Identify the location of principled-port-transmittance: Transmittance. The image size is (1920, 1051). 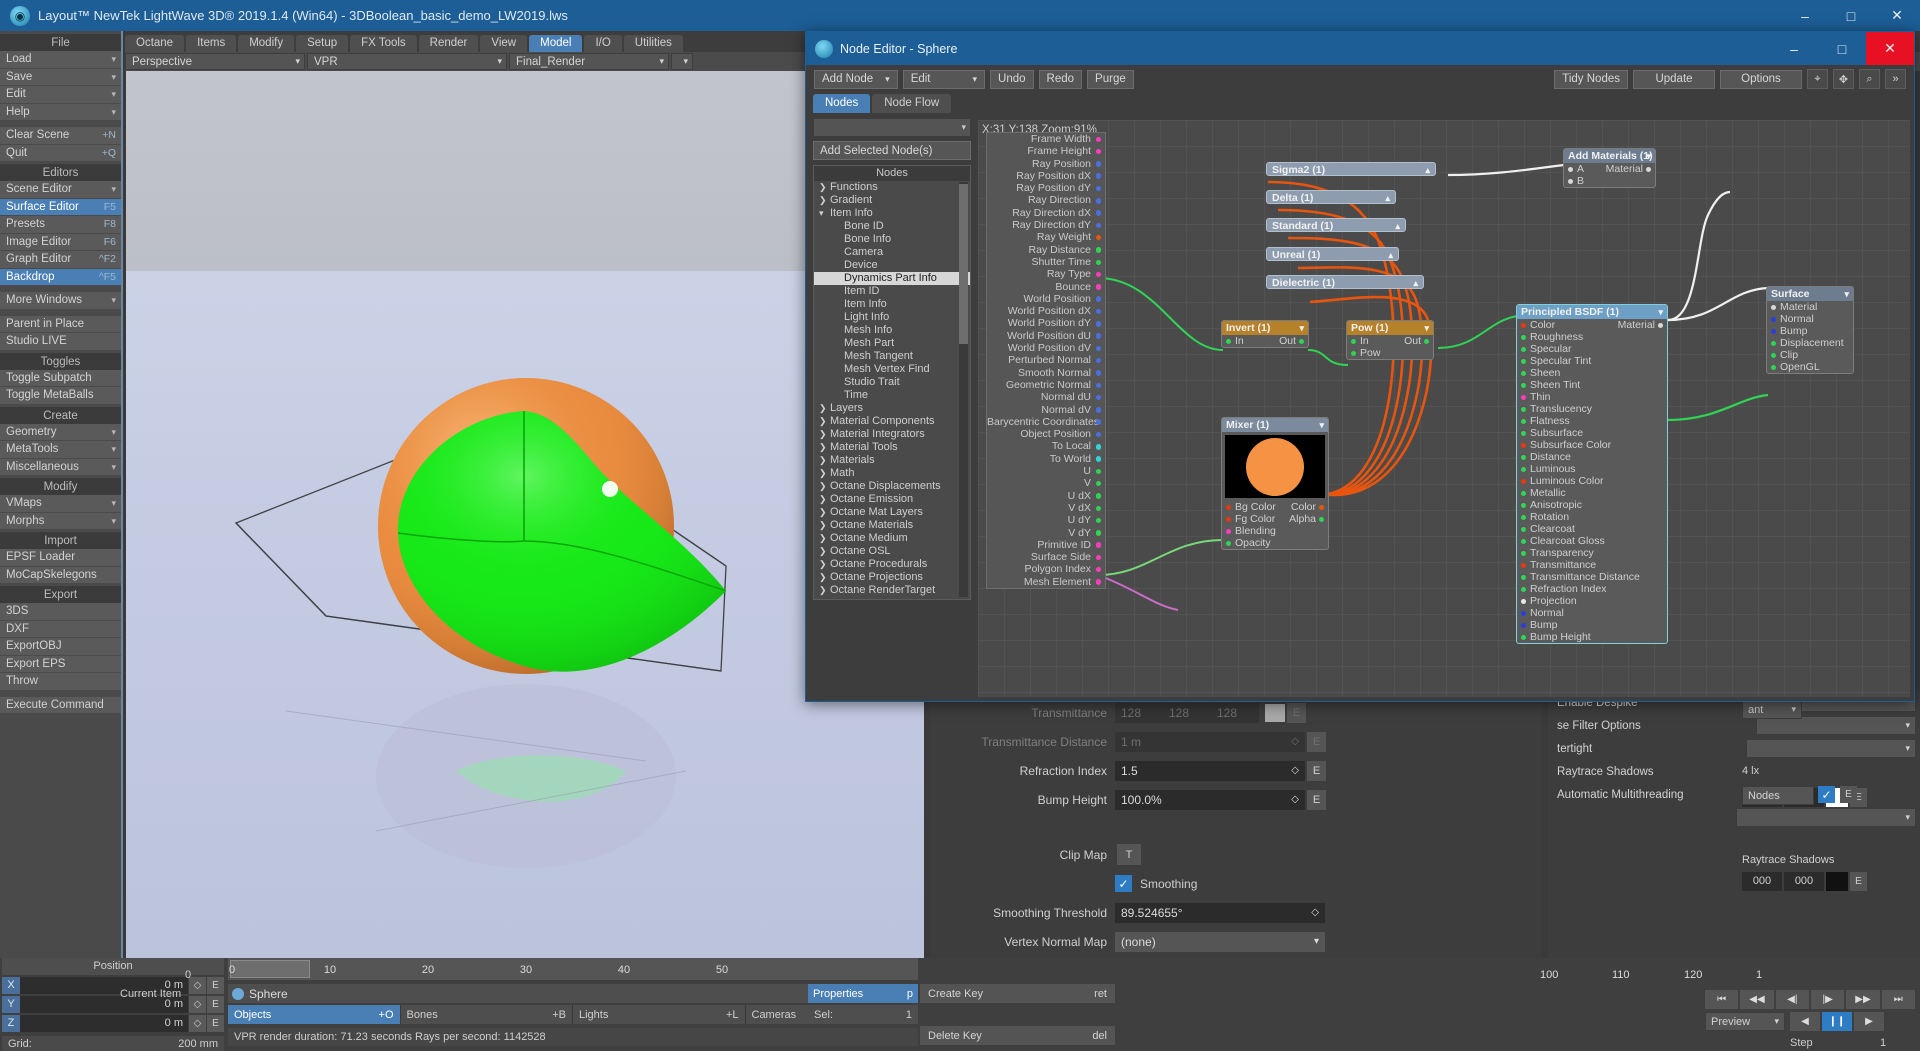
(1592, 565).